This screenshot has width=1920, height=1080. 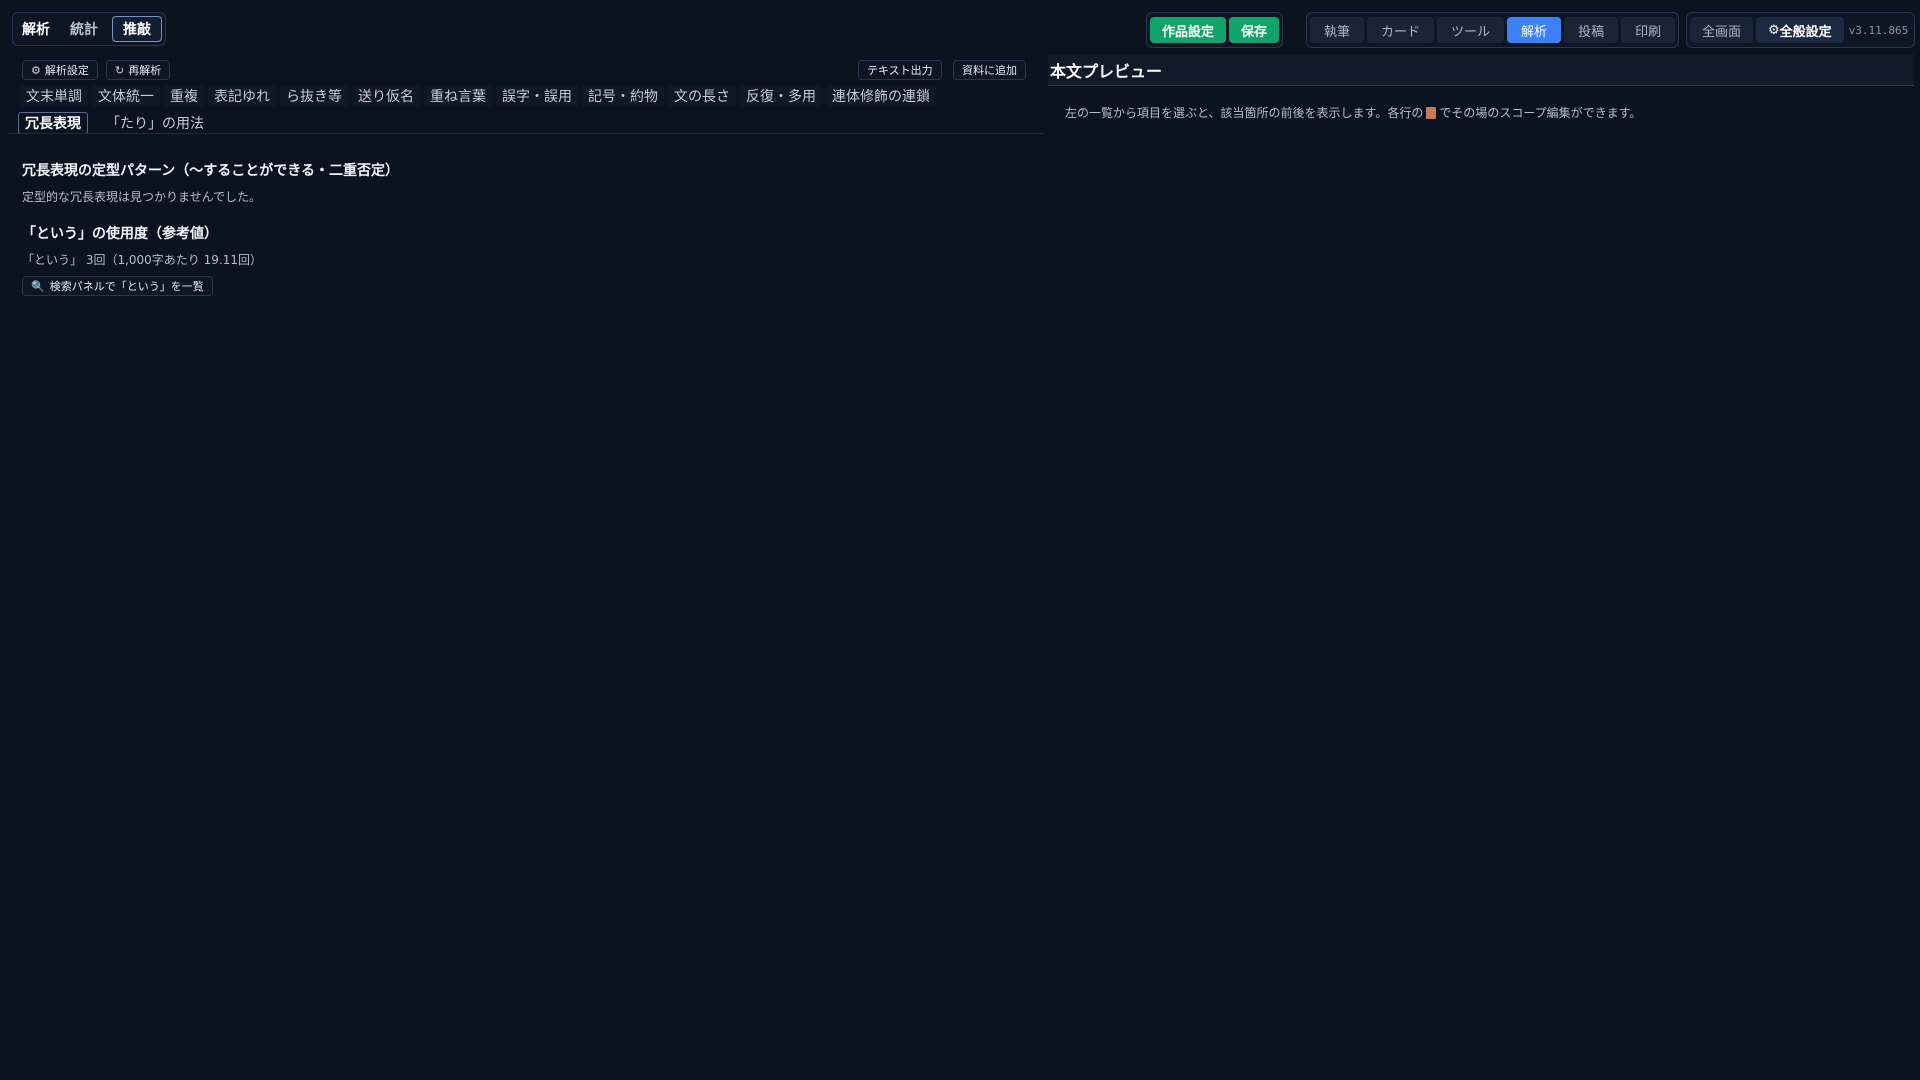 I want to click on tab-revision: 推敲, so click(x=137, y=29).